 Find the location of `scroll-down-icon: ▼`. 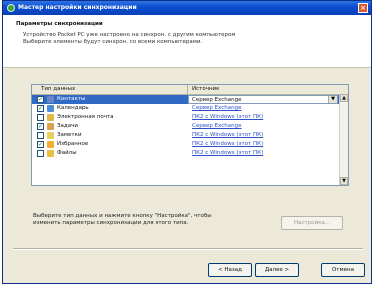

scroll-down-icon: ▼ is located at coordinates (344, 181).